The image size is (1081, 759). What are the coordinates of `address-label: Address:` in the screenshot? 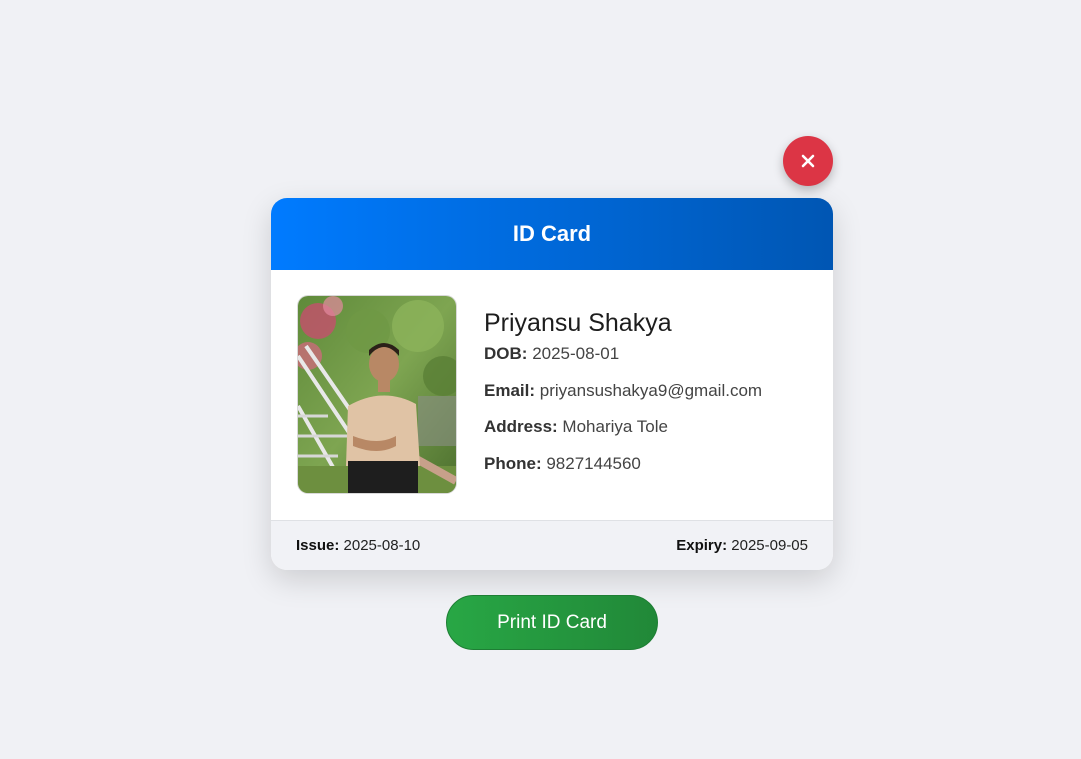 It's located at (521, 426).